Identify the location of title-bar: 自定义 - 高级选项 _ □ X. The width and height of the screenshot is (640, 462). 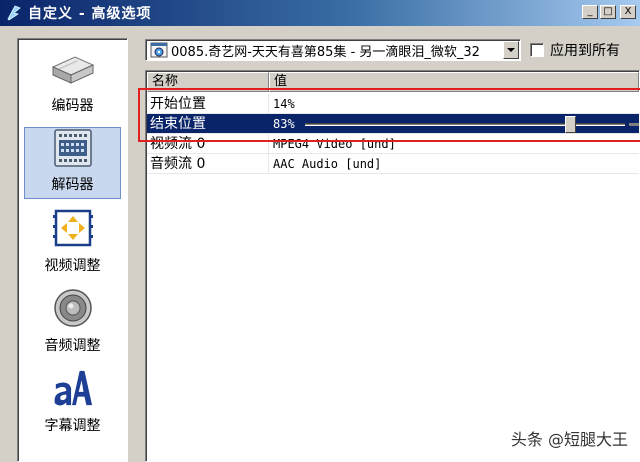
(320, 13).